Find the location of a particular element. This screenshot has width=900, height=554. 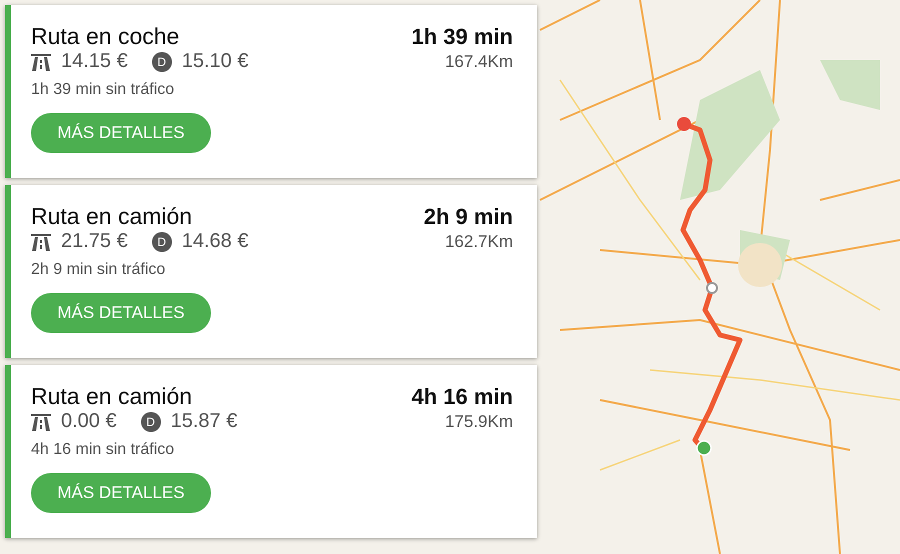

route-title: Ruta en coche is located at coordinates (105, 36).